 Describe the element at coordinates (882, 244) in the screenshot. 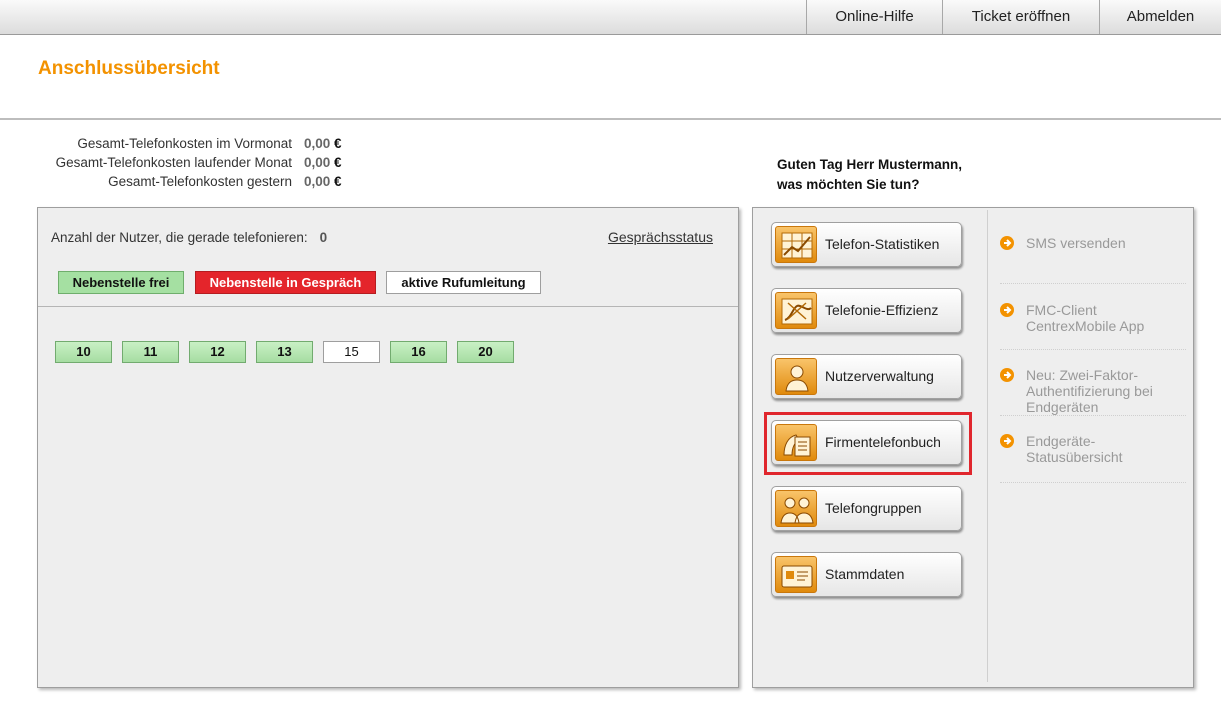

I see `button-label: Telefon-Statistiken` at that location.